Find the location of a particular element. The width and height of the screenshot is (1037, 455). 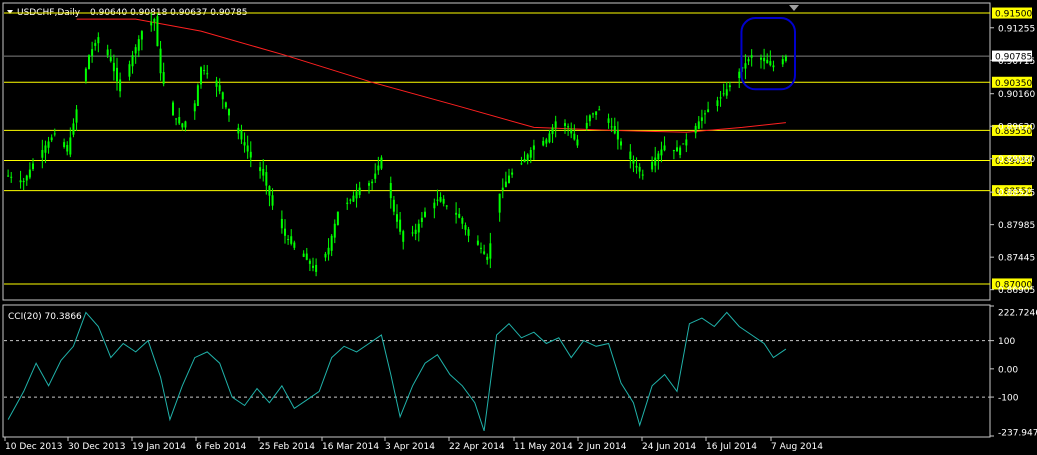

cci-tick-label: 222.7246 is located at coordinates (1017, 314).